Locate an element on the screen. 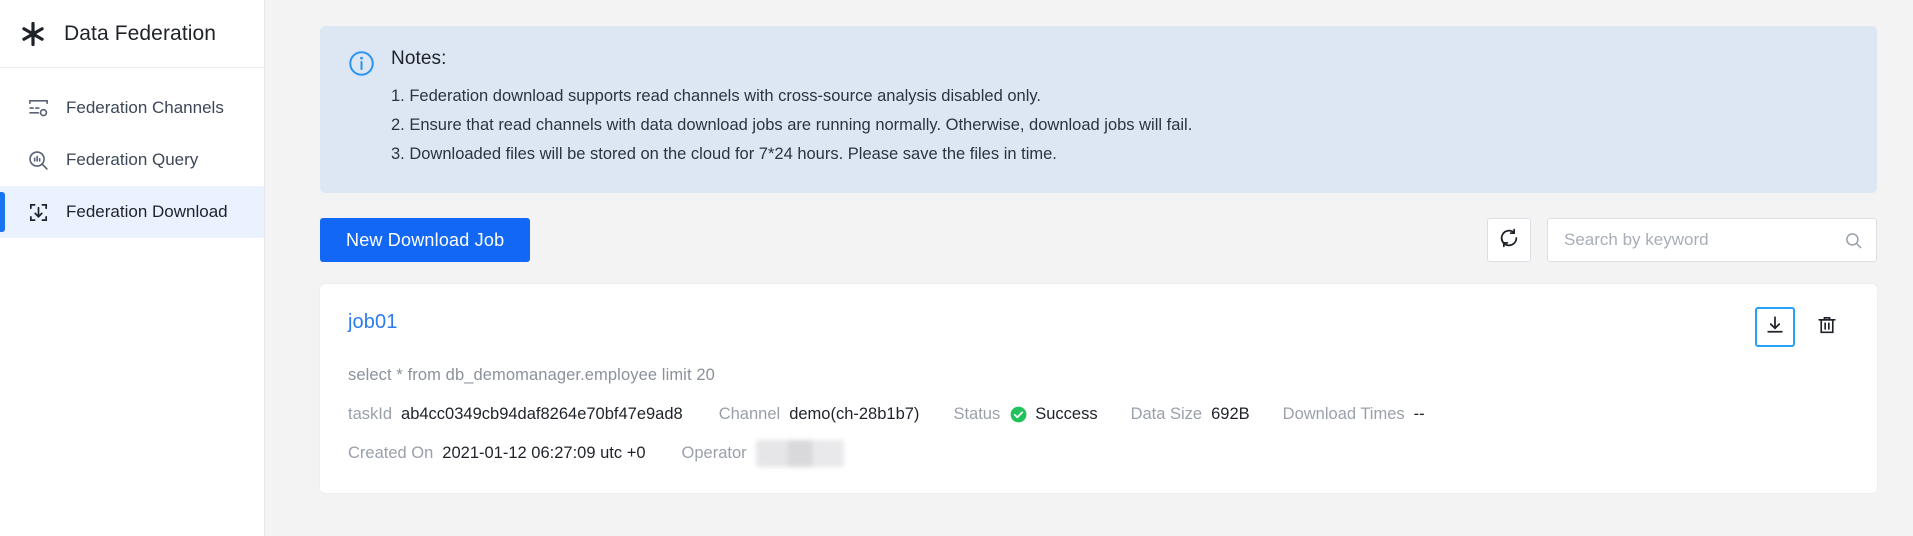 The width and height of the screenshot is (1913, 536). download-times-field: Download Times -- is located at coordinates (1354, 414).